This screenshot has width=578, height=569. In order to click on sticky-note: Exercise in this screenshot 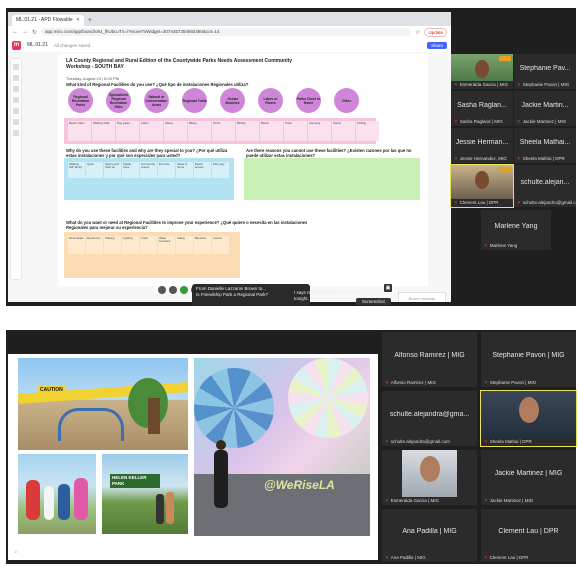, I will do `click(166, 170)`.